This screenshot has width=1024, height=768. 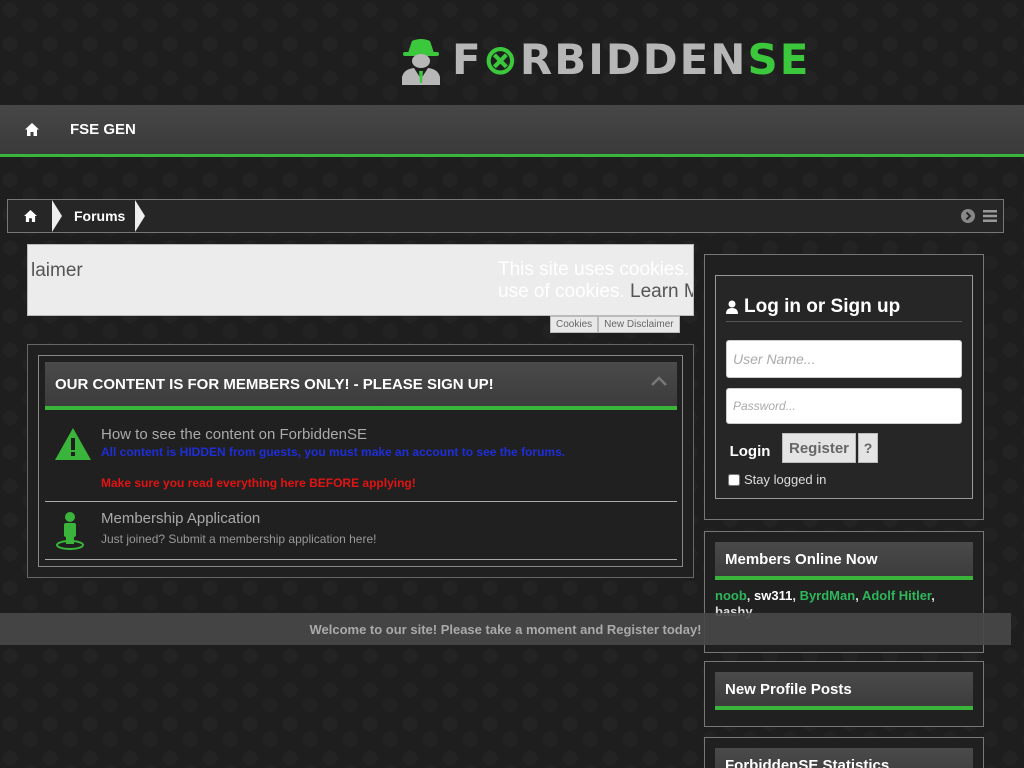 I want to click on breadcrumb: Forums, so click(x=505, y=216).